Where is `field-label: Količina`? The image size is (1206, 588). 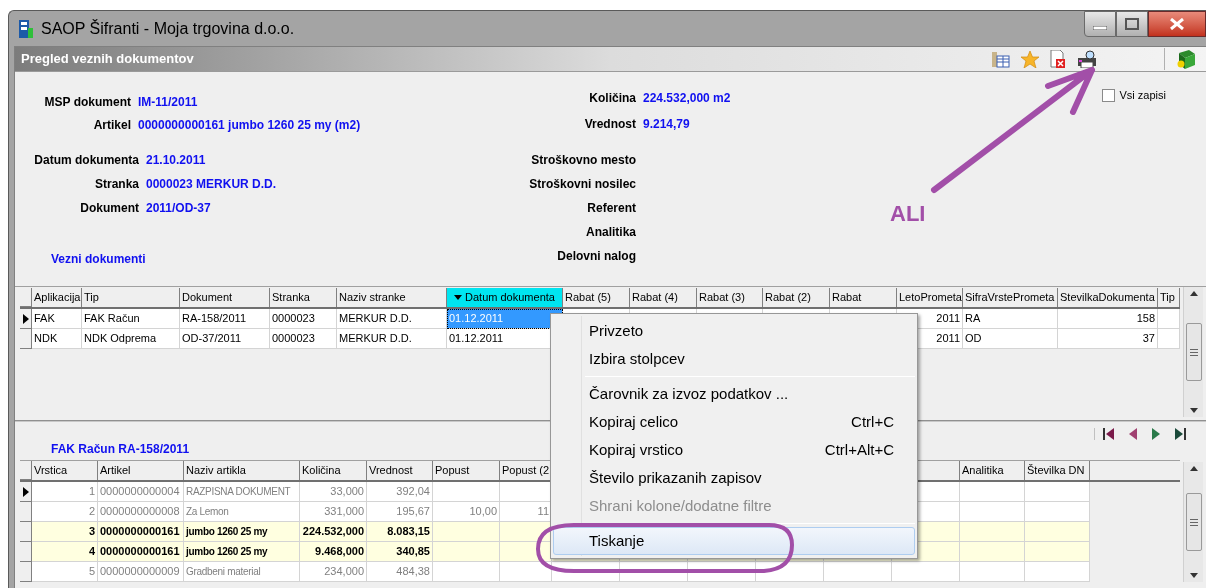 field-label: Količina is located at coordinates (612, 98).